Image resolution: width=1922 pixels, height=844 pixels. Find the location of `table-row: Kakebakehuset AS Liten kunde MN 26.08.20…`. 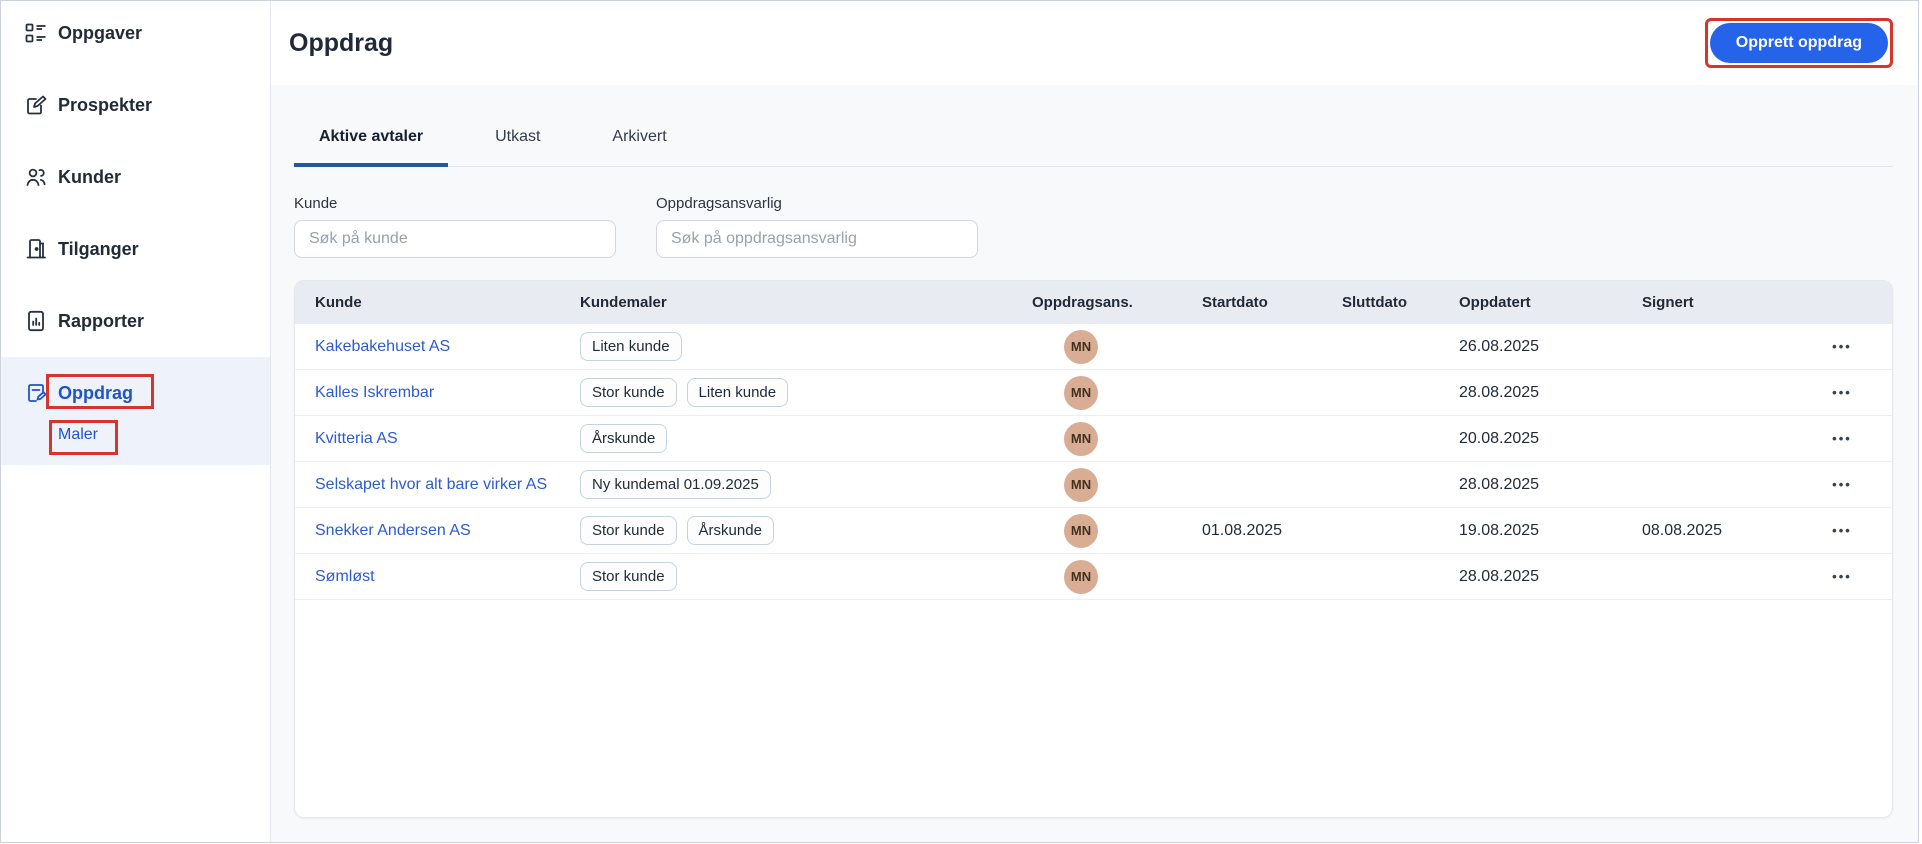

table-row: Kakebakehuset AS Liten kunde MN 26.08.20… is located at coordinates (1093, 347).